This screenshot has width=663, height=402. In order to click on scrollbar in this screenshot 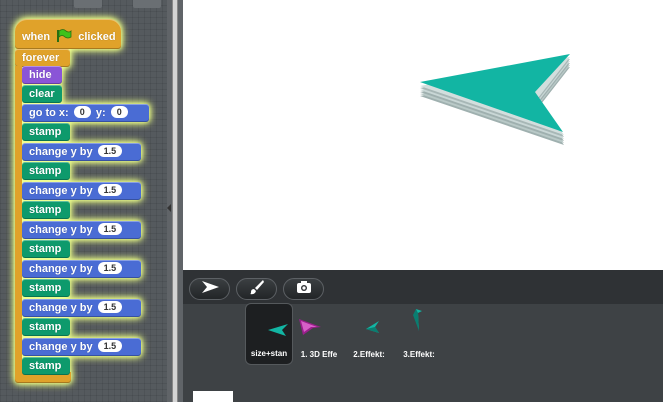, I will do `click(175, 201)`.